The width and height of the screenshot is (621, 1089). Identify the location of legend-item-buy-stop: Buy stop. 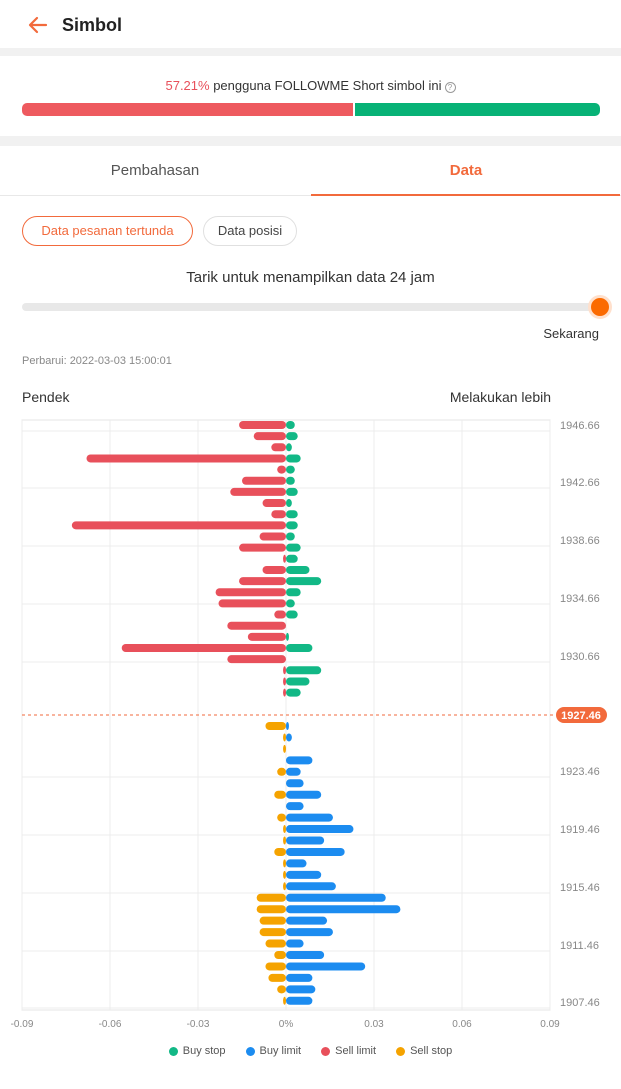
(197, 1051).